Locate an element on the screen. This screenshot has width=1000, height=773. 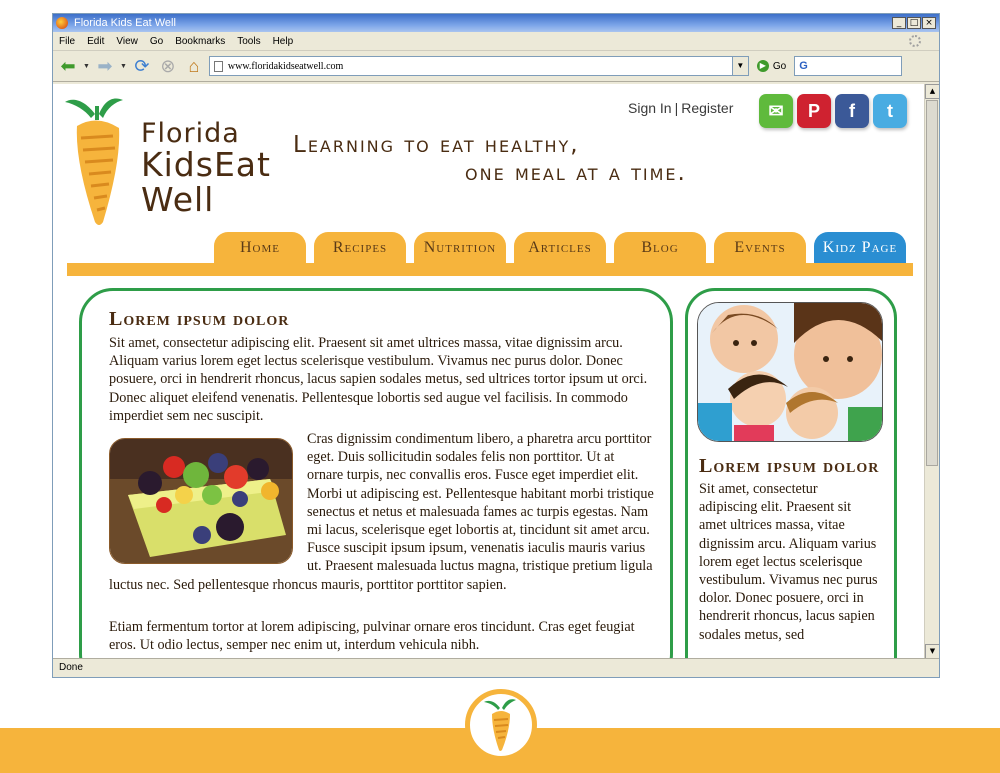
stop-icon: ⊗ is located at coordinates (168, 66).